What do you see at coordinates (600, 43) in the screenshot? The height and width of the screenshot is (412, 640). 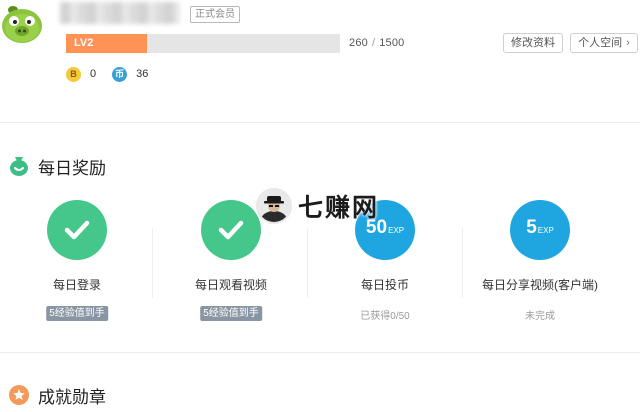 I see `personal-space-label: 个人空间` at bounding box center [600, 43].